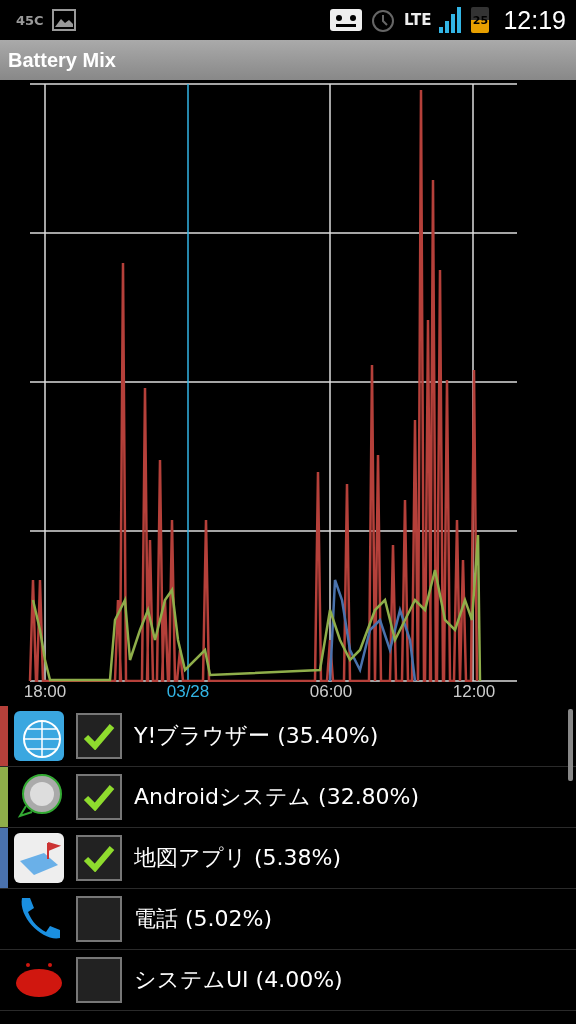 The height and width of the screenshot is (1024, 576). I want to click on scrollbar, so click(570, 745).